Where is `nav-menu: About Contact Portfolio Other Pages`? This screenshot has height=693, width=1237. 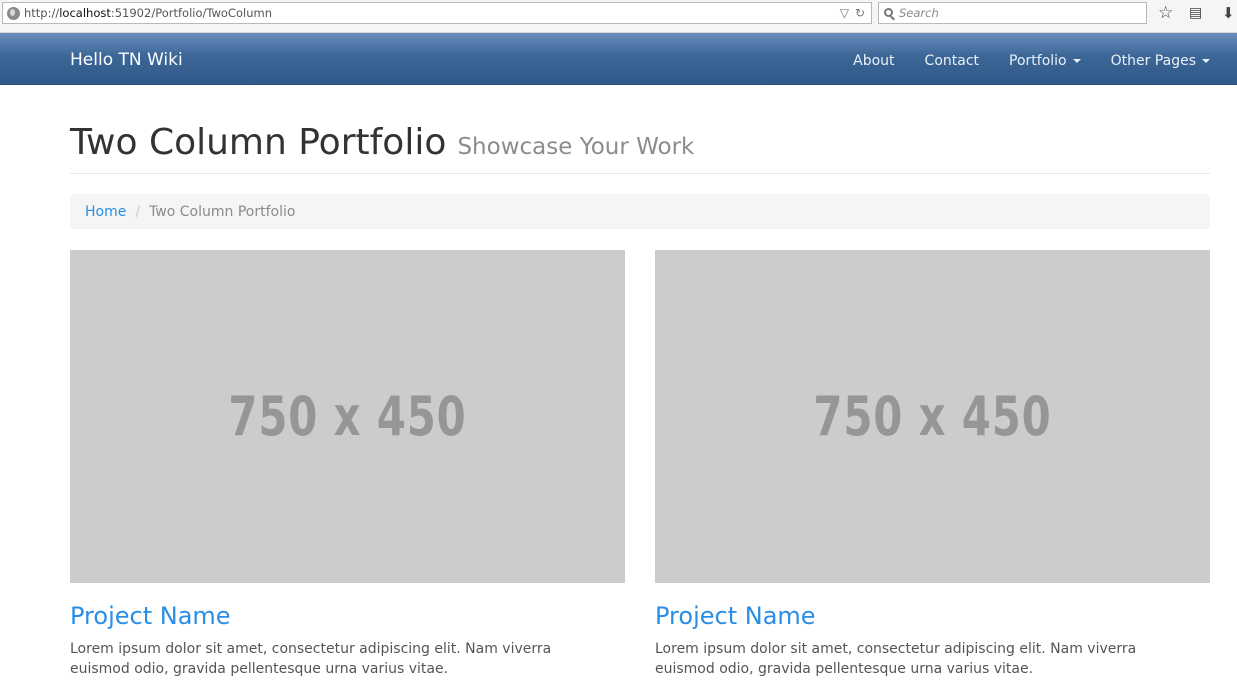 nav-menu: About Contact Portfolio Other Pages is located at coordinates (1016, 61).